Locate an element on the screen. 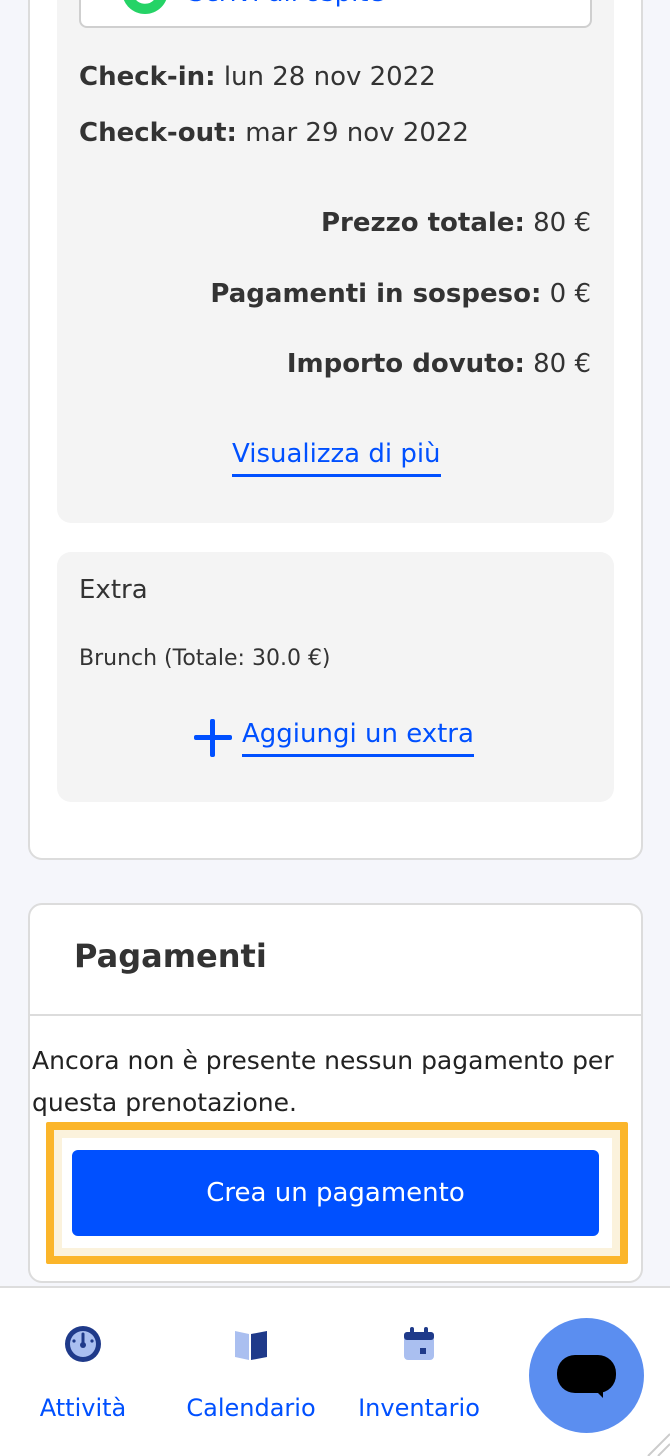 This screenshot has height=1456, width=670. chat-bubble-icon is located at coordinates (586, 1374).